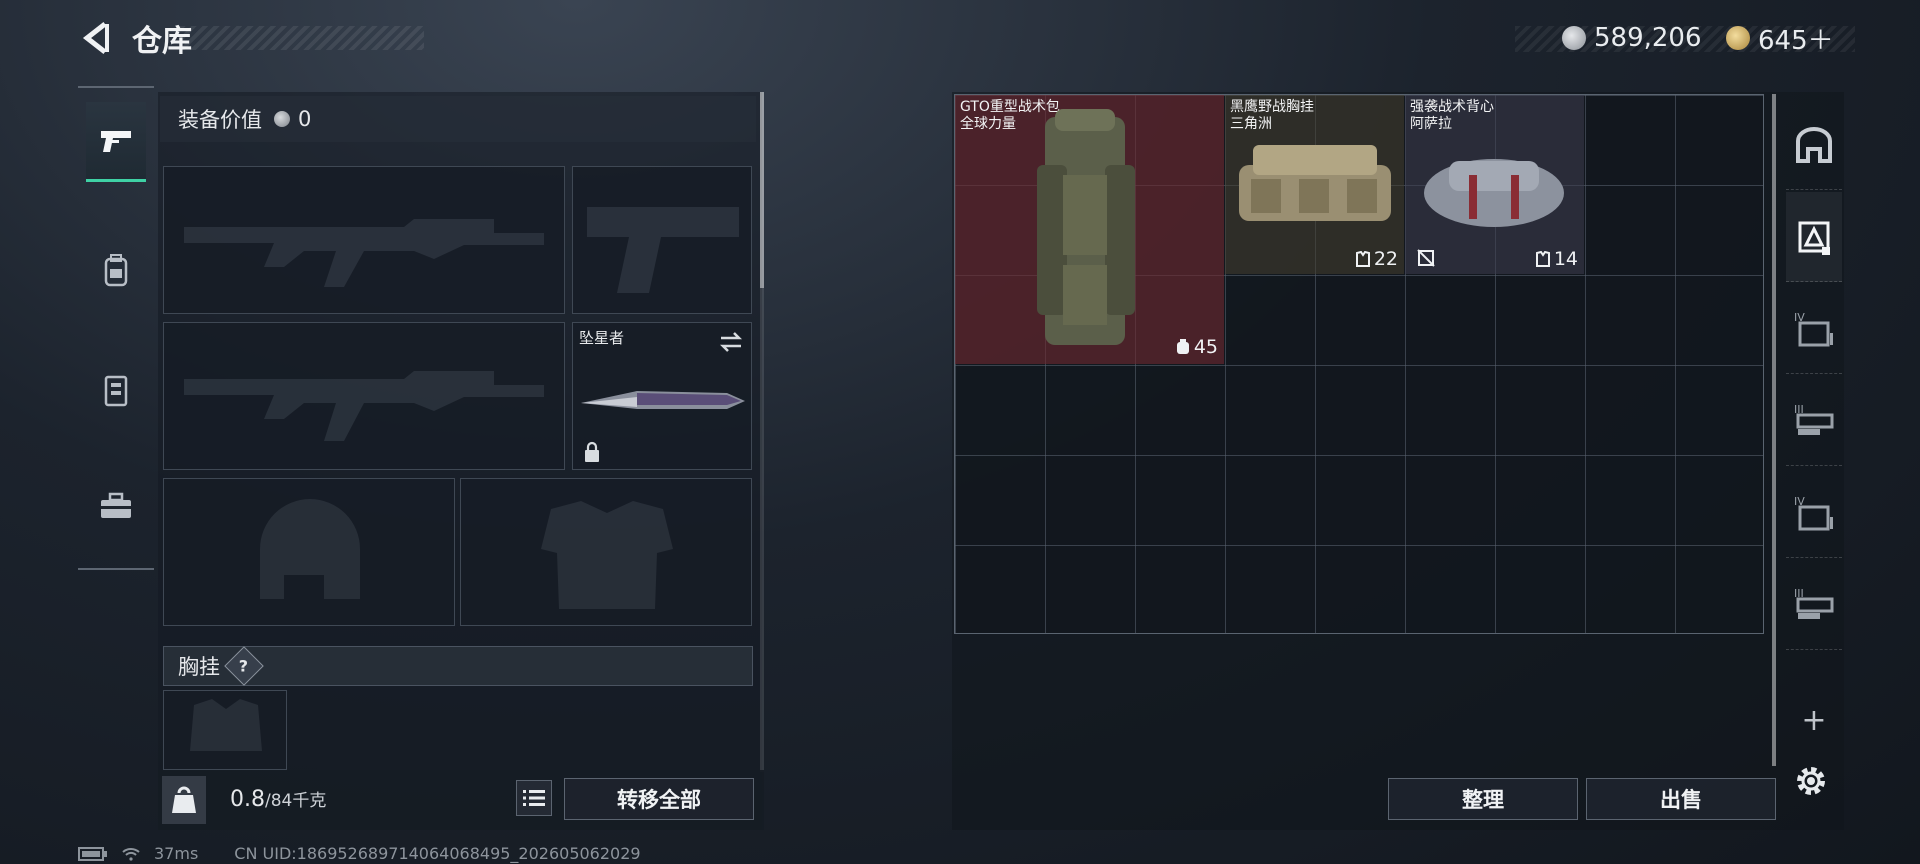  I want to click on backpack-icon, so click(116, 270).